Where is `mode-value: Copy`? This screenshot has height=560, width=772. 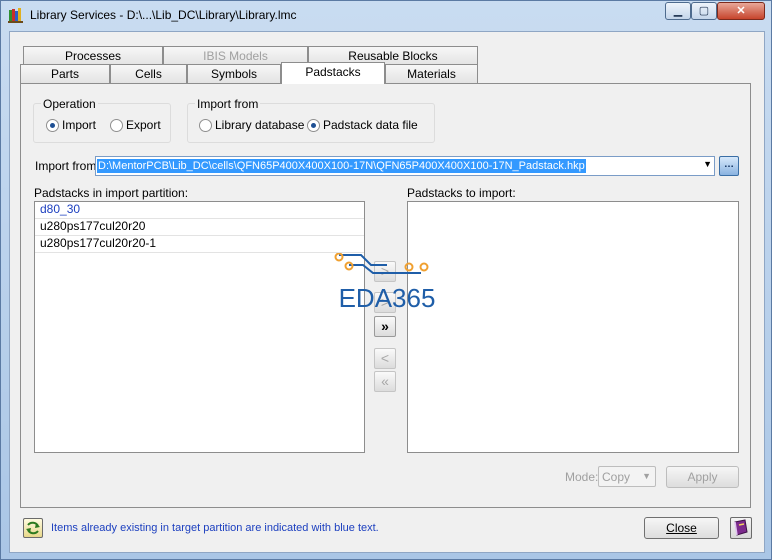 mode-value: Copy is located at coordinates (616, 477).